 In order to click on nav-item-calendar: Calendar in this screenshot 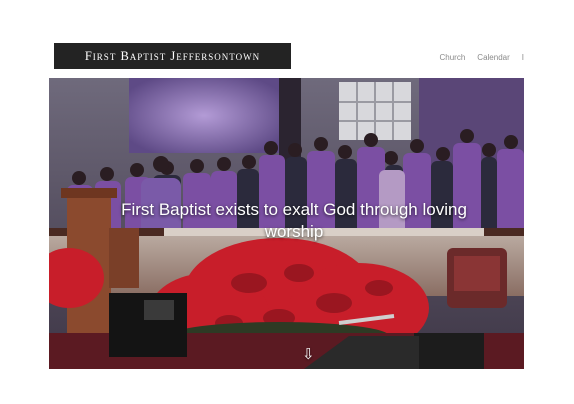, I will do `click(493, 57)`.